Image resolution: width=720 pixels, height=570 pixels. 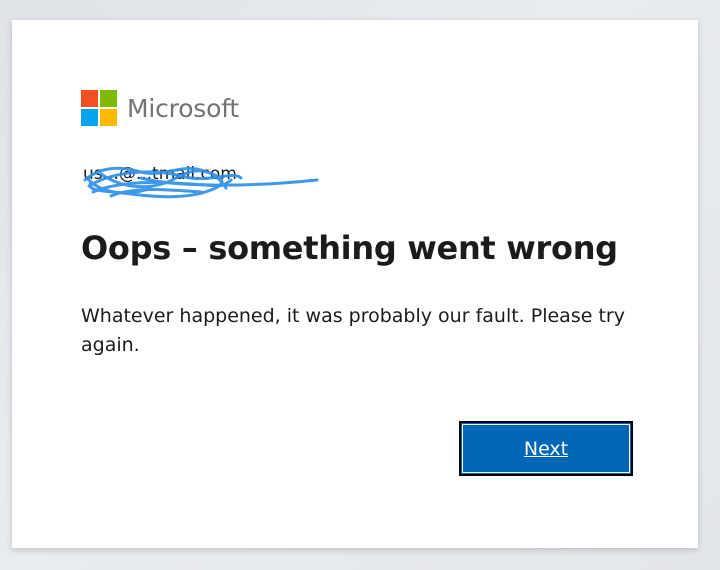 I want to click on microsoft-logo-icon, so click(x=99, y=108).